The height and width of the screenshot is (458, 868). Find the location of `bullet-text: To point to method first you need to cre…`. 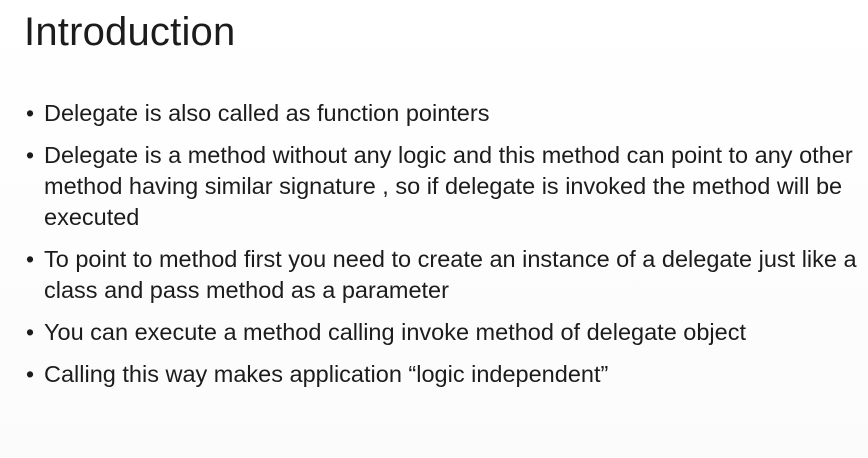

bullet-text: To point to method first you need to cre… is located at coordinates (450, 274).